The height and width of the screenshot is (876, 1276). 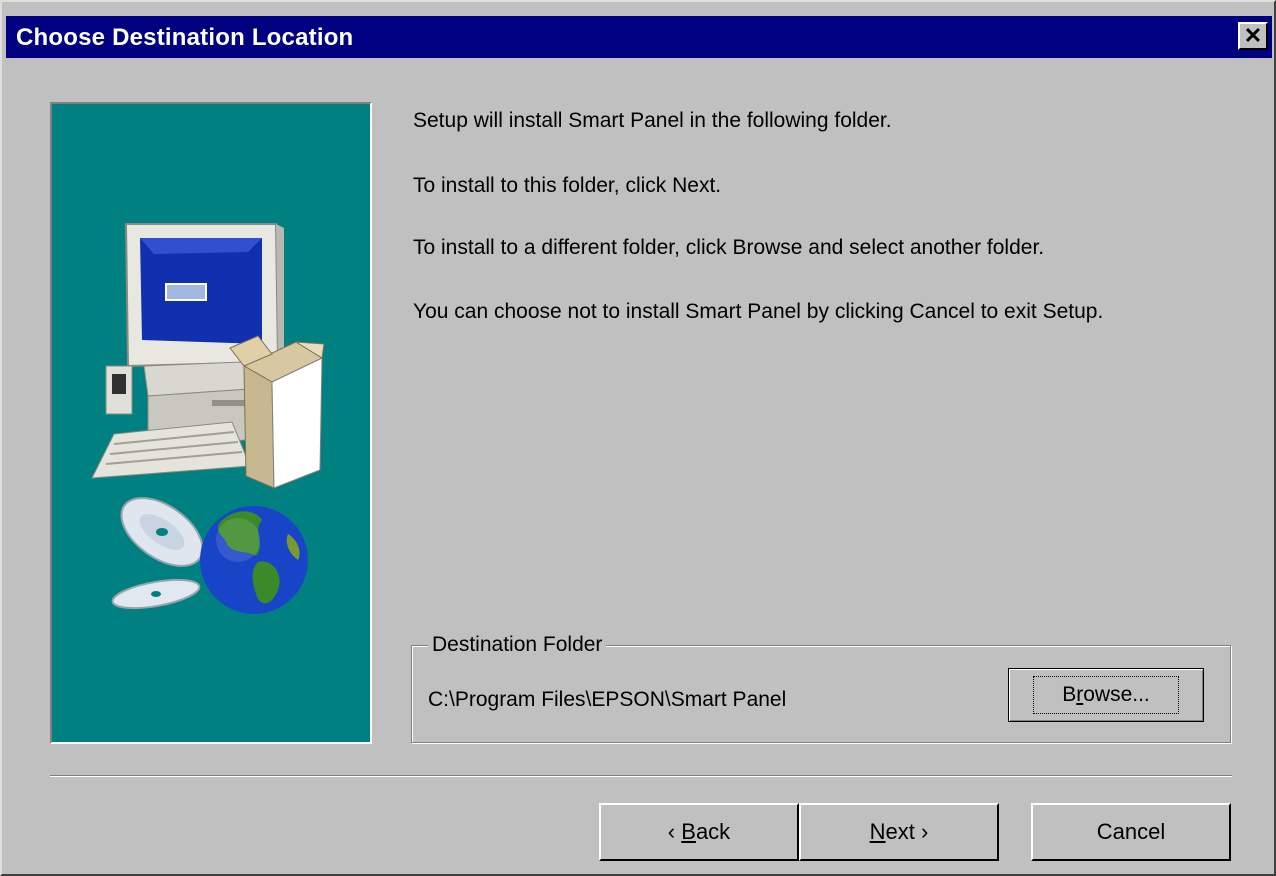 I want to click on close-icon: ✕, so click(x=1253, y=35).